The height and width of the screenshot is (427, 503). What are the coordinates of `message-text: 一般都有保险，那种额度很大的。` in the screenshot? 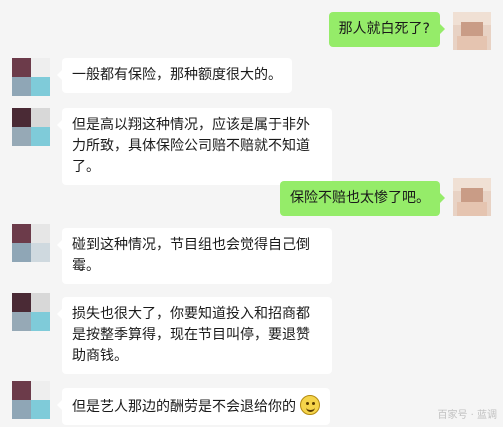 It's located at (177, 75).